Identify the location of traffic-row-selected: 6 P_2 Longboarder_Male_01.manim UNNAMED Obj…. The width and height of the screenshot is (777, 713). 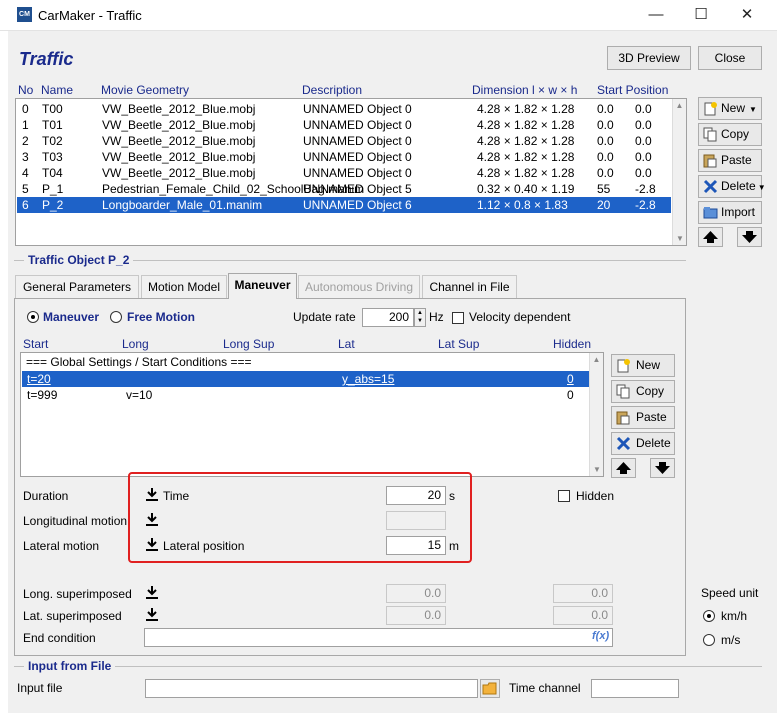
(344, 205).